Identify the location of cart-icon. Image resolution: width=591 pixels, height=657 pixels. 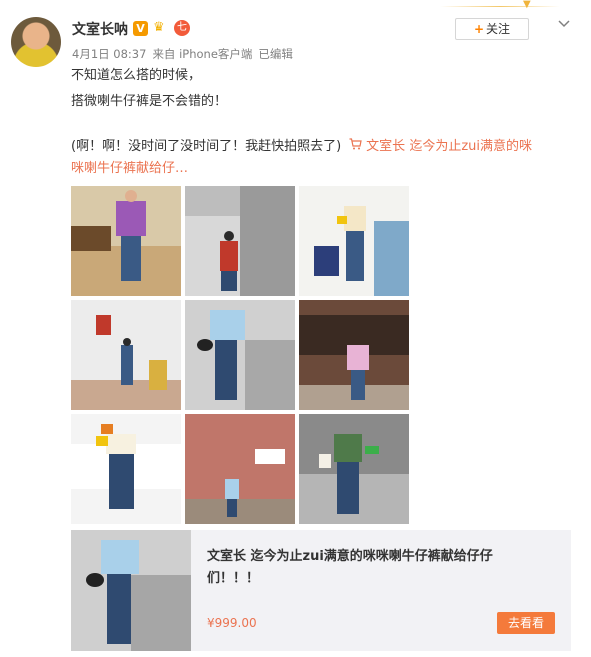
(355, 147).